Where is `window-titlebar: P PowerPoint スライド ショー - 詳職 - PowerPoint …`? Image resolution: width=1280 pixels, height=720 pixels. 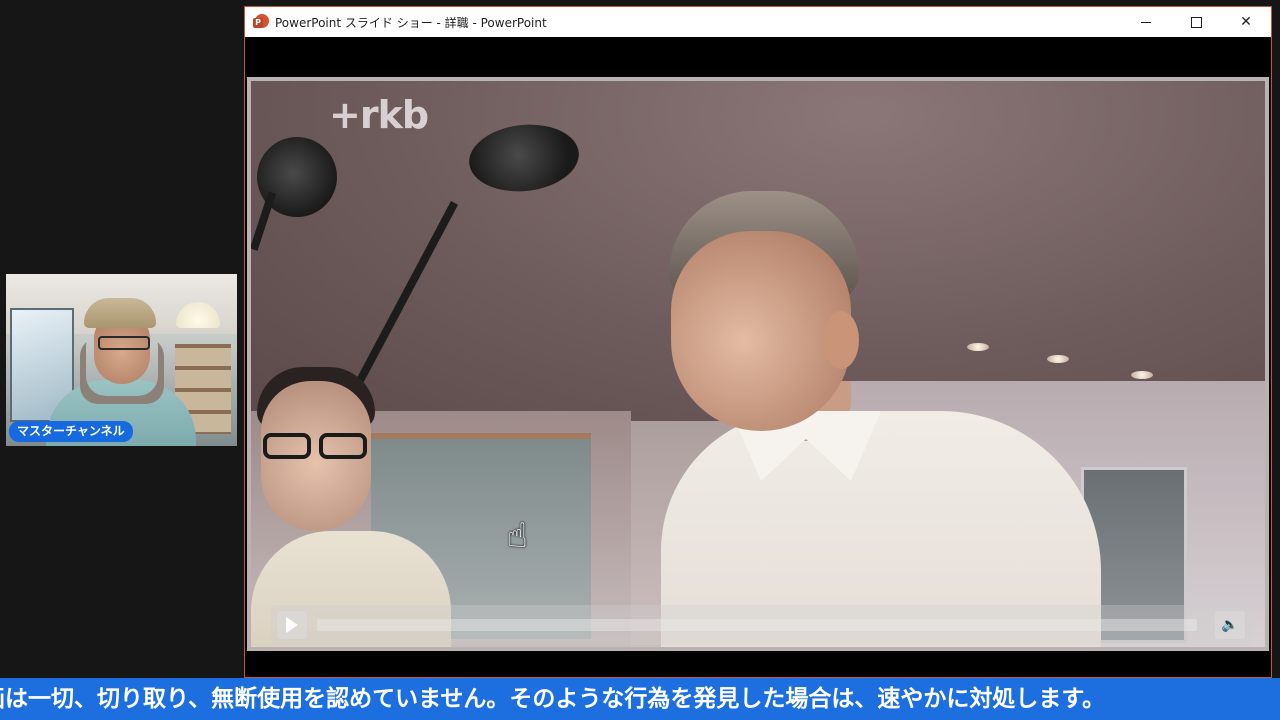 window-titlebar: P PowerPoint スライド ショー - 詳職 - PowerPoint … is located at coordinates (758, 22).